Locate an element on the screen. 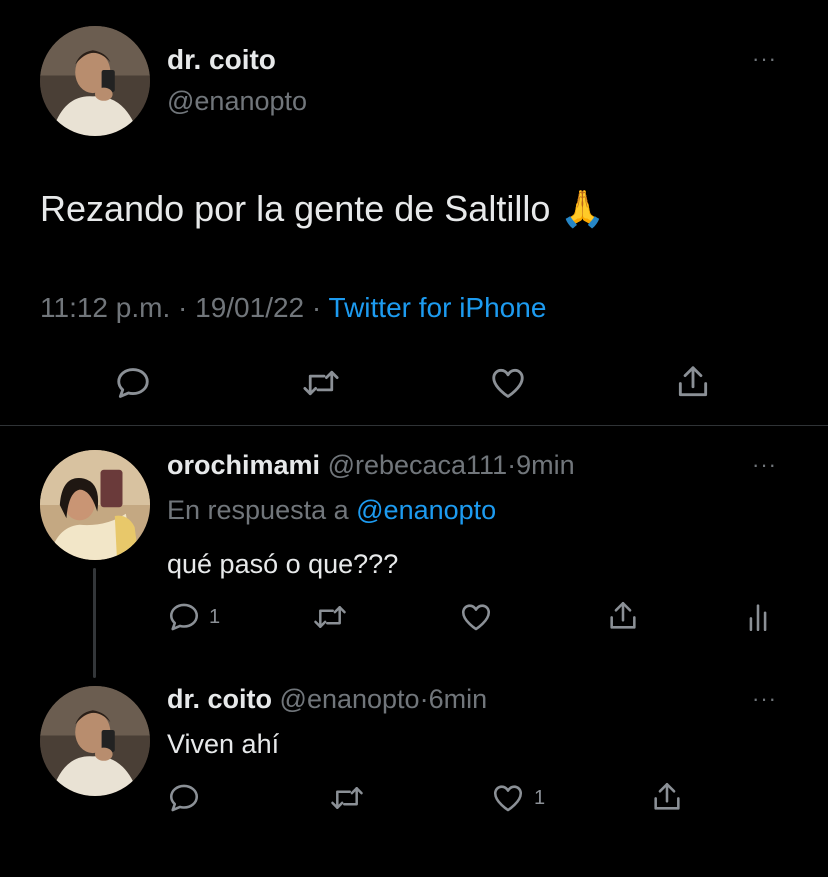 This screenshot has height=877, width=828. like-button: 1 is located at coordinates (517, 798).